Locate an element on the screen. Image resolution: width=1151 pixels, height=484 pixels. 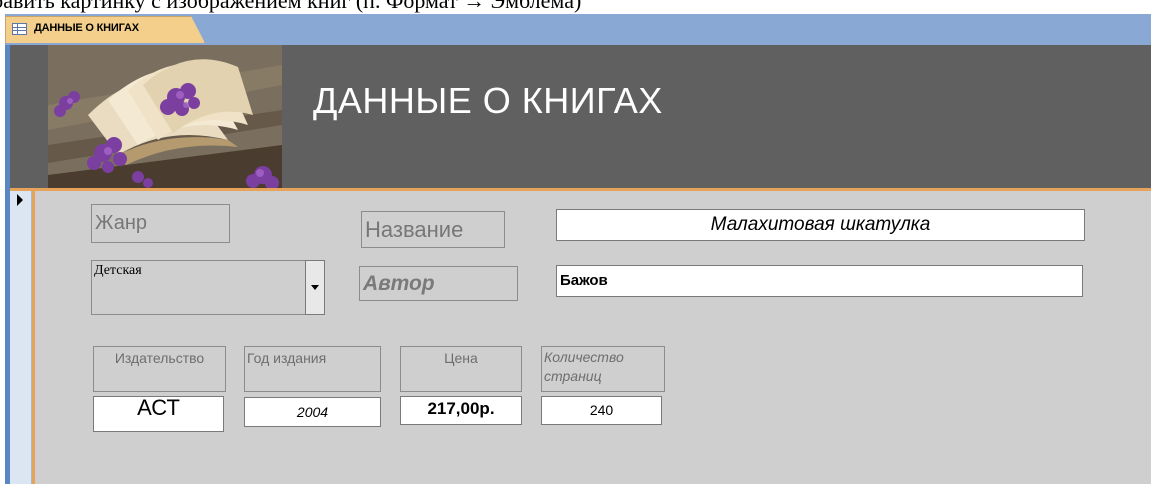
genre-combo-box: Детская is located at coordinates (198, 287).